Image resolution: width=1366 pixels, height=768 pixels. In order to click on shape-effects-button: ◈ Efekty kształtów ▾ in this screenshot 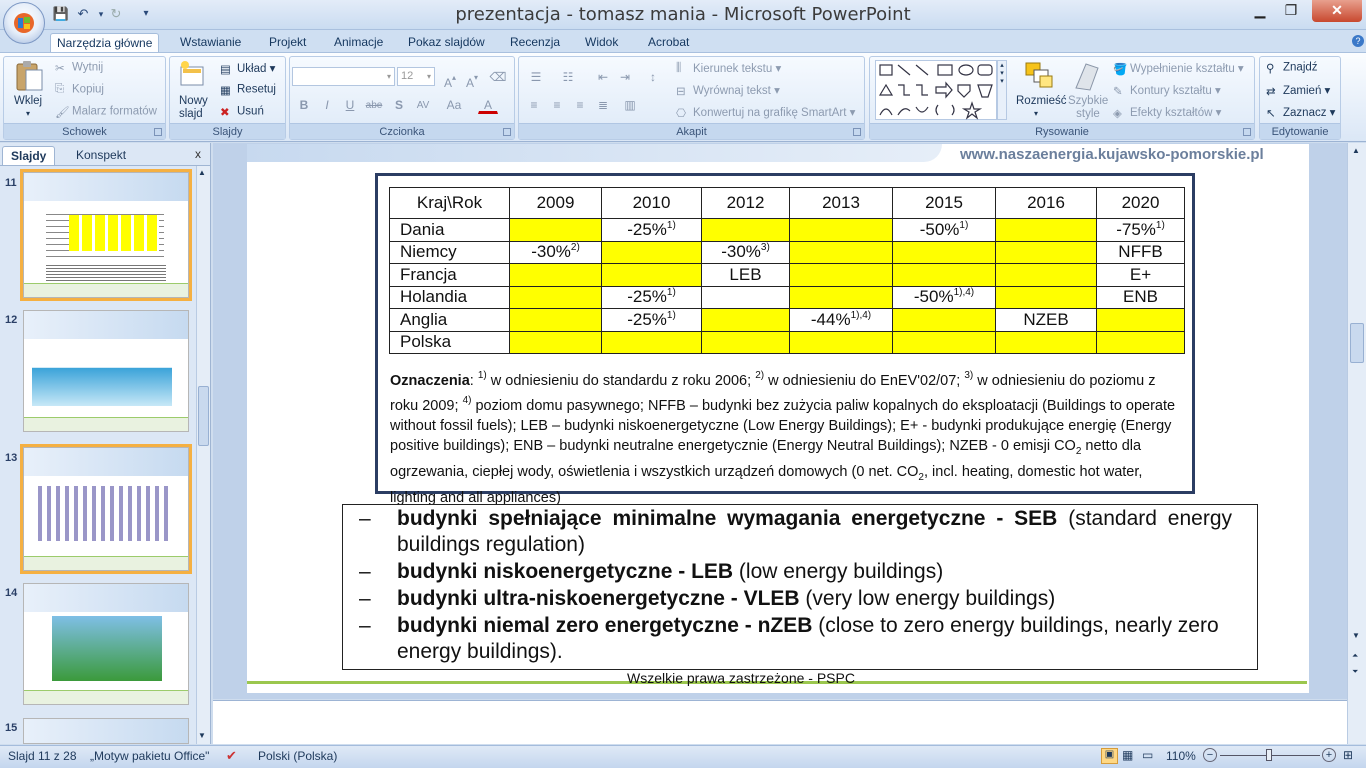, I will do `click(1167, 112)`.